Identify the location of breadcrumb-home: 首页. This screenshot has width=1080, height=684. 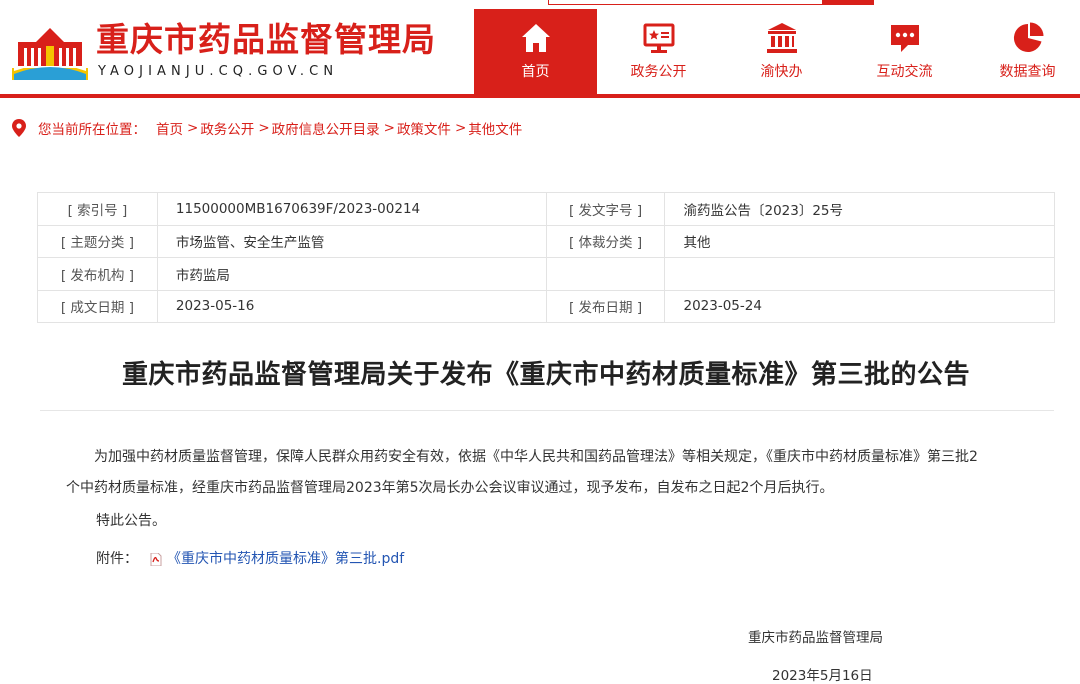
(169, 128).